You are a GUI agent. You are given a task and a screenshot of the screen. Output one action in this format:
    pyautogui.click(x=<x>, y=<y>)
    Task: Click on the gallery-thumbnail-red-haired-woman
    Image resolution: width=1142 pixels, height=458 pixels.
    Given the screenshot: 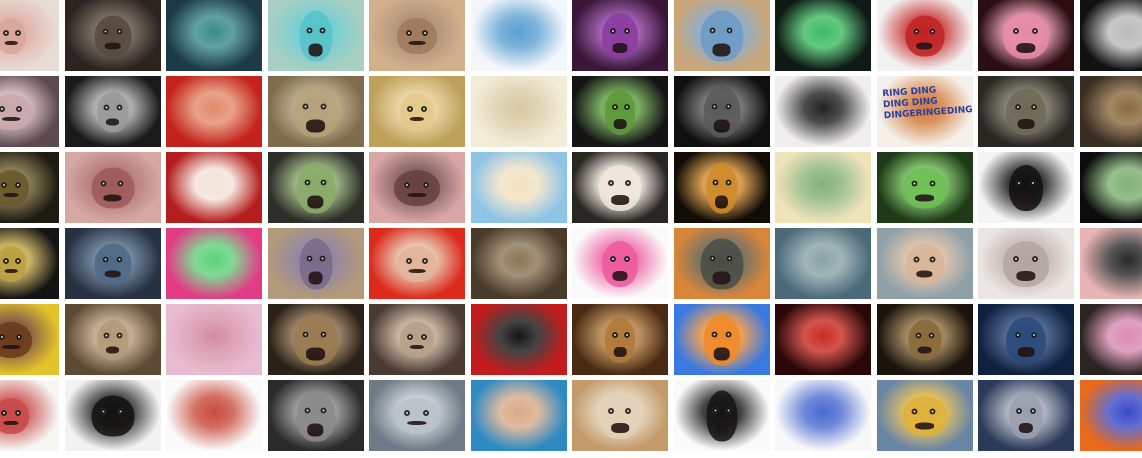 What is the action you would take?
    pyautogui.click(x=214, y=111)
    